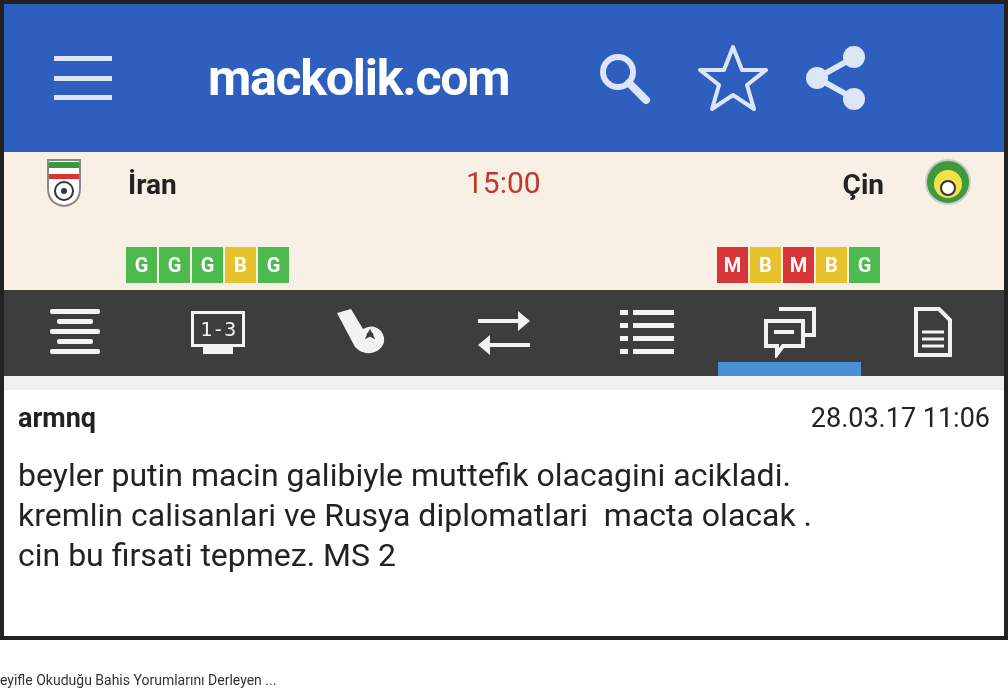 The width and height of the screenshot is (1008, 698). I want to click on menu-icon, so click(83, 78).